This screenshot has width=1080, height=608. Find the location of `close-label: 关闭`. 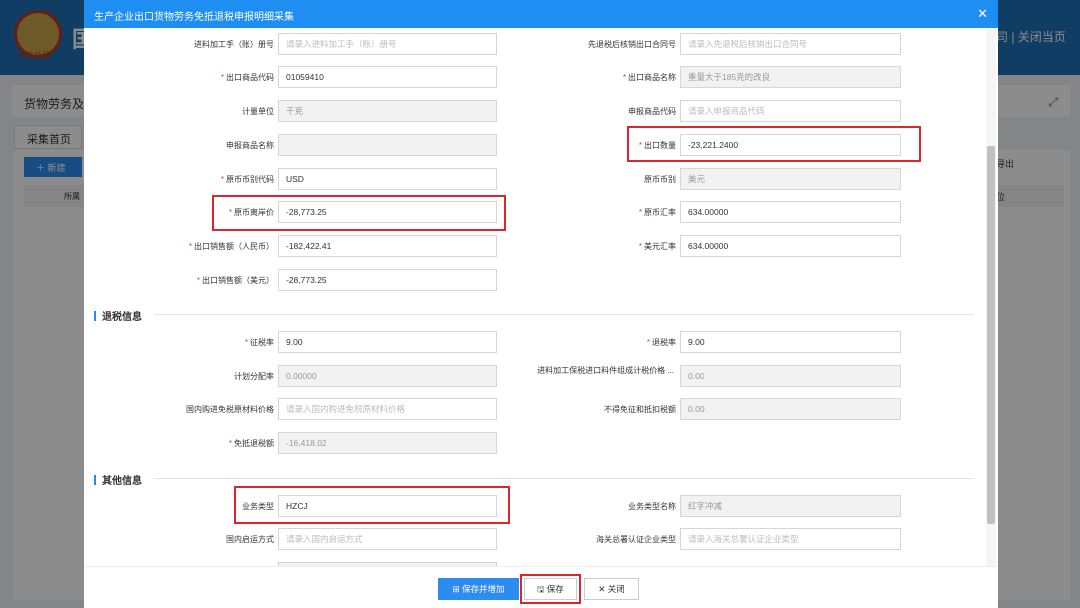

close-label: 关闭 is located at coordinates (616, 589).